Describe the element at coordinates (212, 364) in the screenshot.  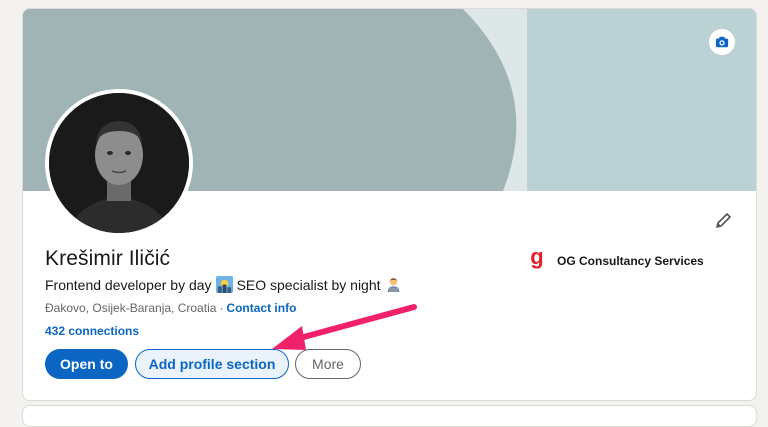
I see `add-profile-section-button: Add profile section` at that location.